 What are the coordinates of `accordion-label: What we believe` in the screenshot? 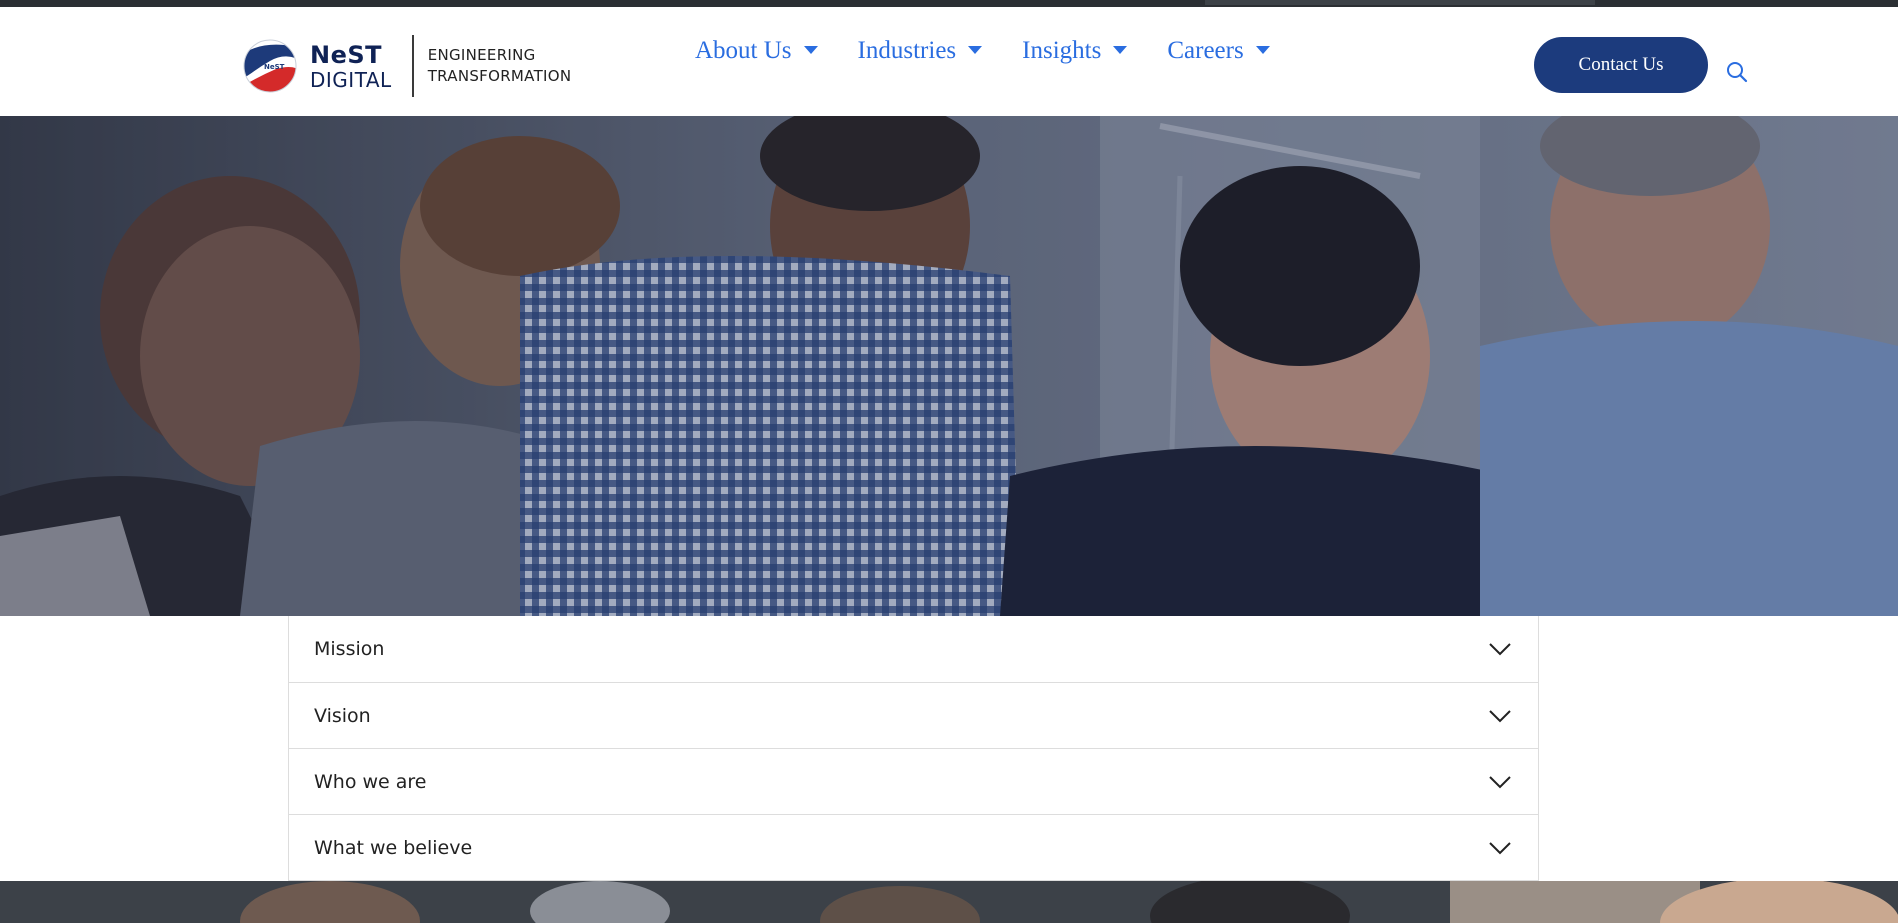 It's located at (393, 847).